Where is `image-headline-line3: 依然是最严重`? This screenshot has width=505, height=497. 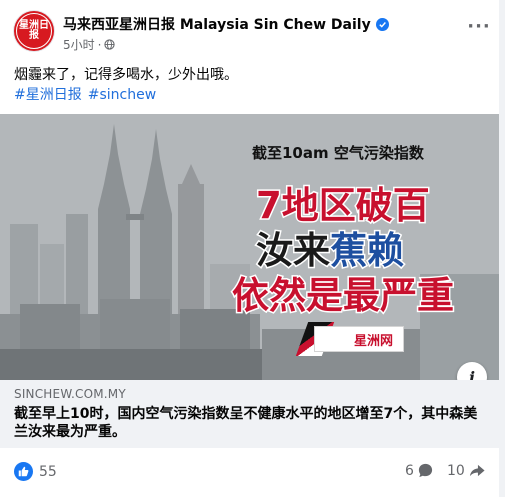
image-headline-line3: 依然是最严重 is located at coordinates (343, 296).